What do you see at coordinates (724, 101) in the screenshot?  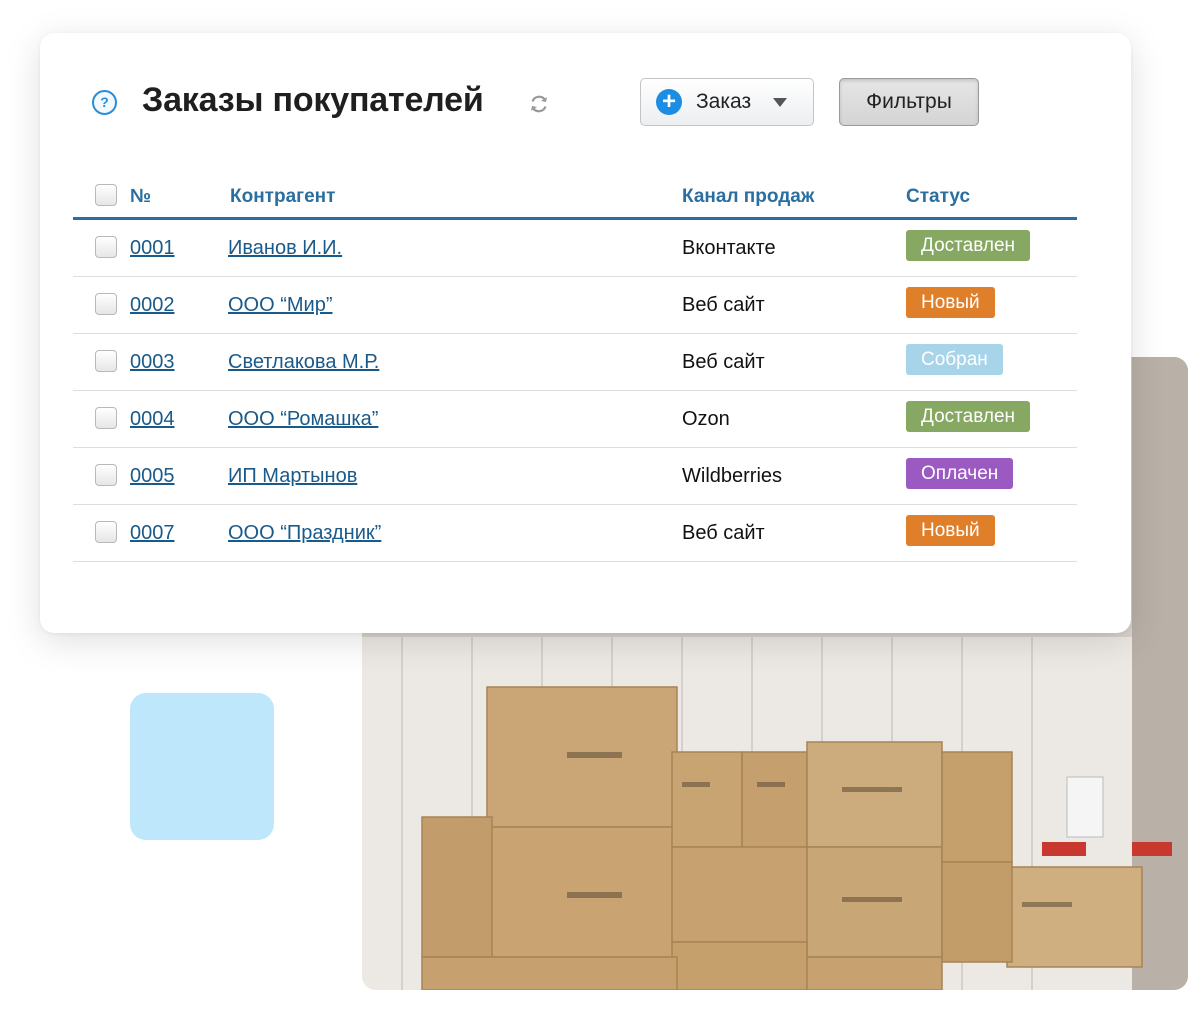 I see `new-order-button-label: Заказ` at bounding box center [724, 101].